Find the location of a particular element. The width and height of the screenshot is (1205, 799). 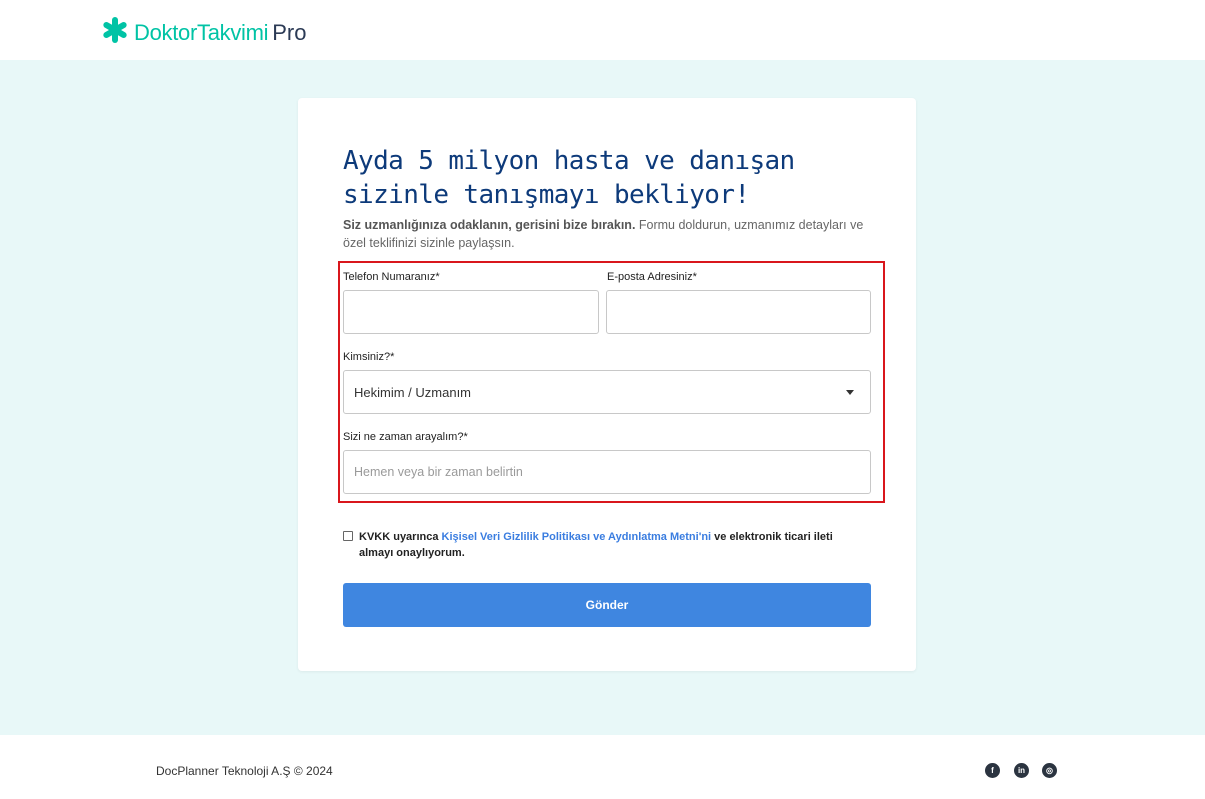

role-selected: Hekimim / Uzmanım is located at coordinates (413, 392).